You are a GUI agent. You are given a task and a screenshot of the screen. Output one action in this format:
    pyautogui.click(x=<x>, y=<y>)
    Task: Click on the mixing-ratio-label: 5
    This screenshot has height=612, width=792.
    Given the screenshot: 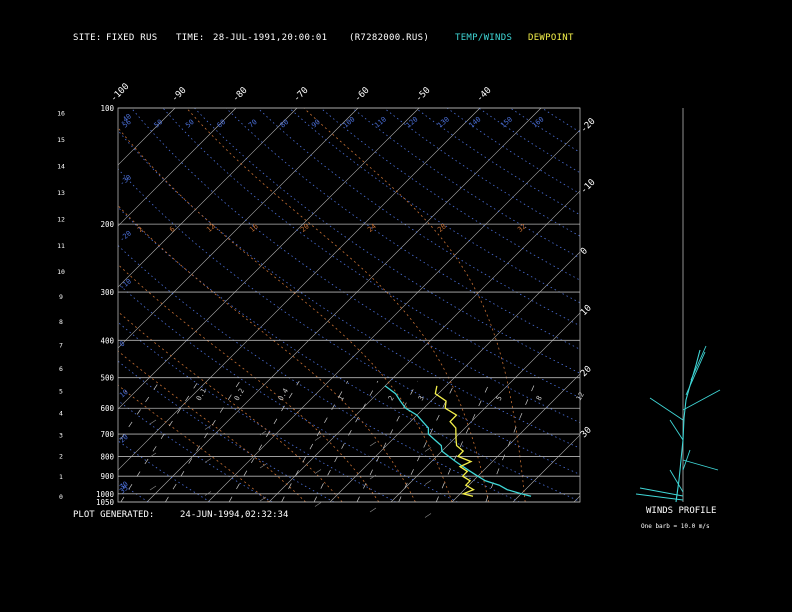 What is the action you would take?
    pyautogui.click(x=499, y=398)
    